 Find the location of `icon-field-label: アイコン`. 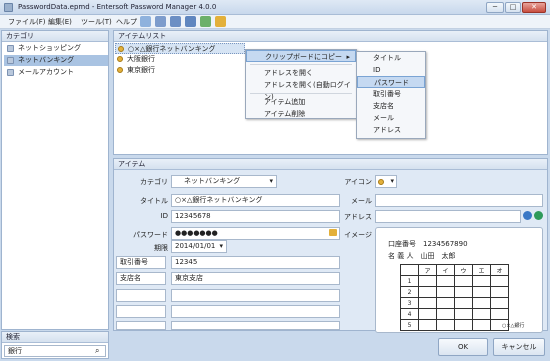

icon-field-label: アイコン is located at coordinates (358, 182).